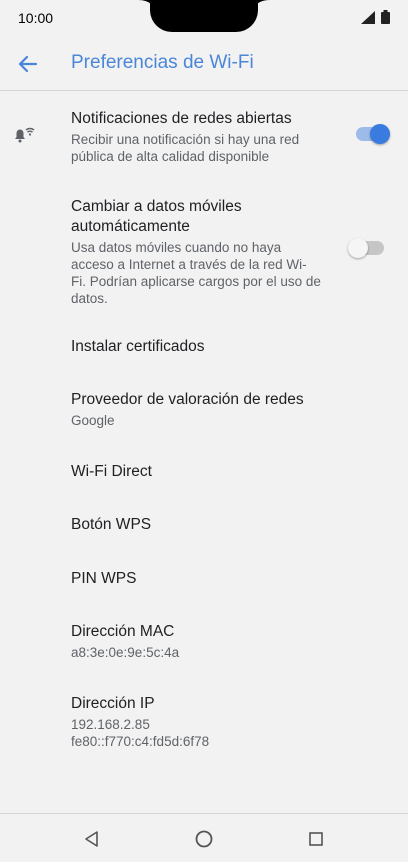 The height and width of the screenshot is (862, 408). Describe the element at coordinates (28, 64) in the screenshot. I see `back-arrow-icon` at that location.